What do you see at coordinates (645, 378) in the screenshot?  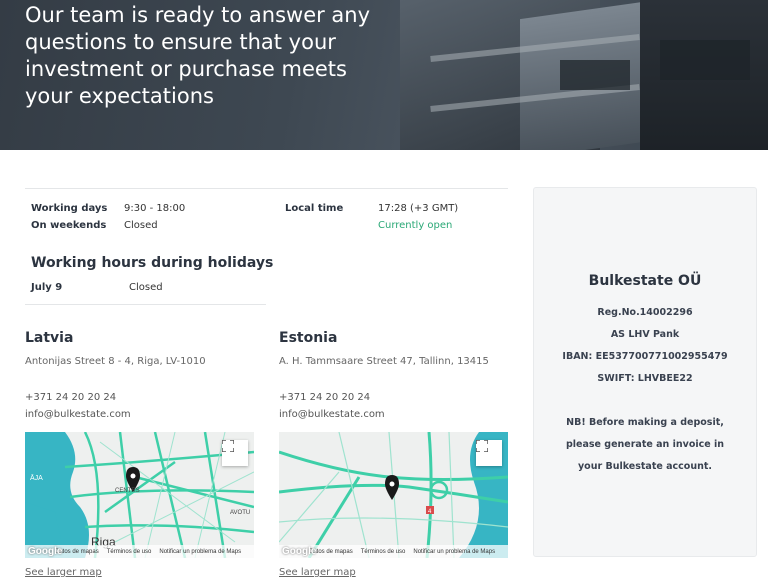 I see `company-swift: SWIFT: LHVBEE22` at bounding box center [645, 378].